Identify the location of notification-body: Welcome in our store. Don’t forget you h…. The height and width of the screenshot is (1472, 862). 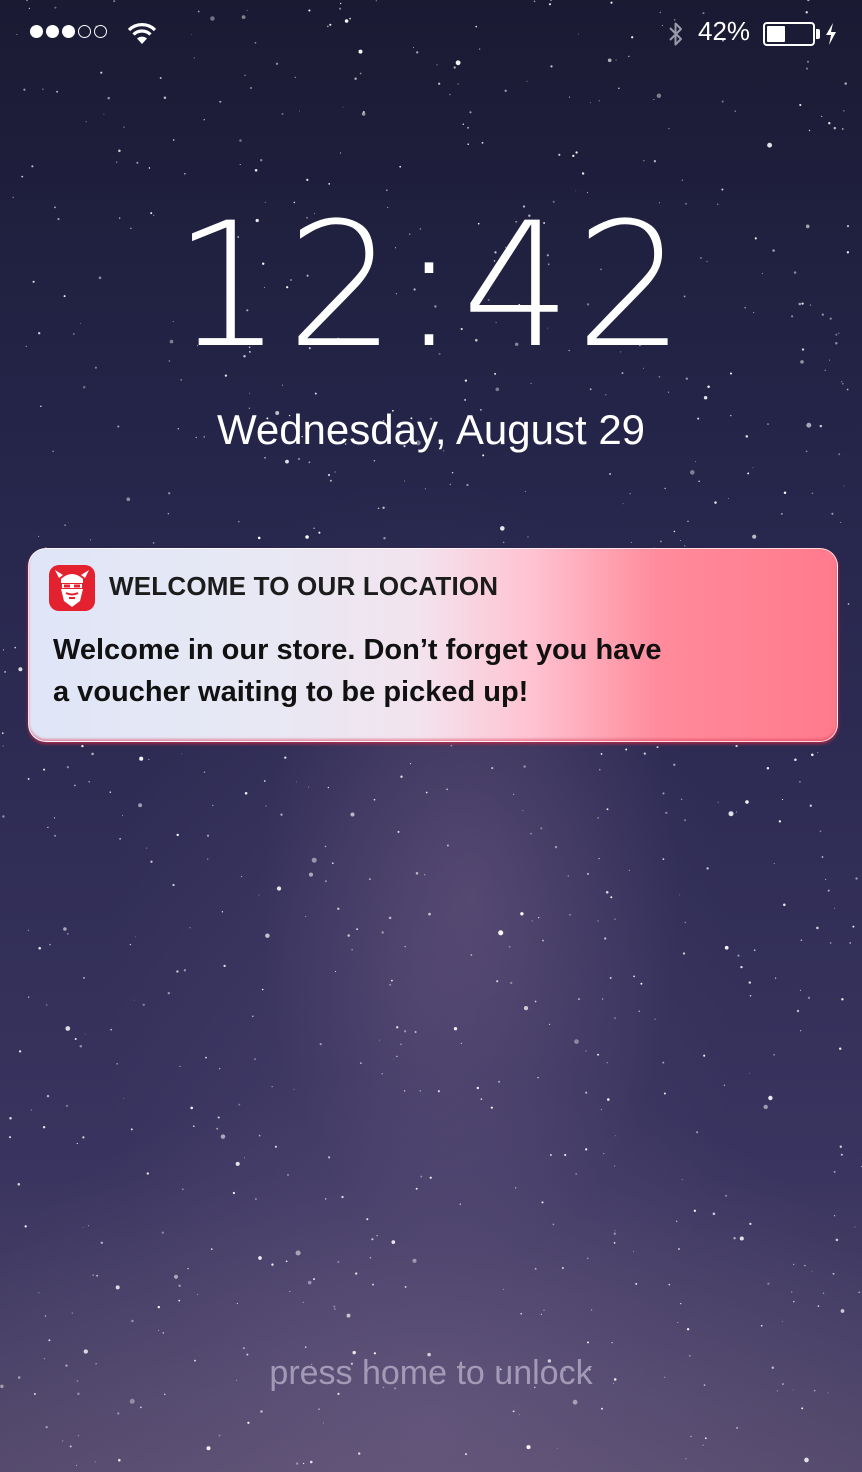
(423, 671).